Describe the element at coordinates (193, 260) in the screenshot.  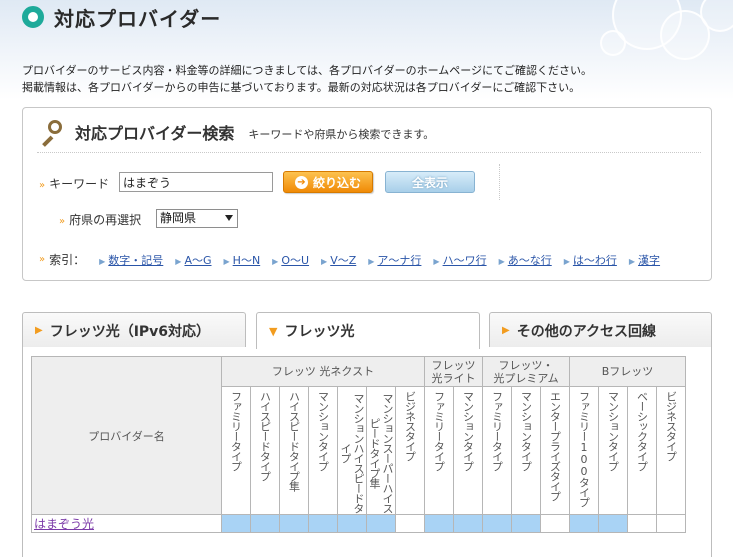
I see `index-link-a-g: ▶ A〜G` at that location.